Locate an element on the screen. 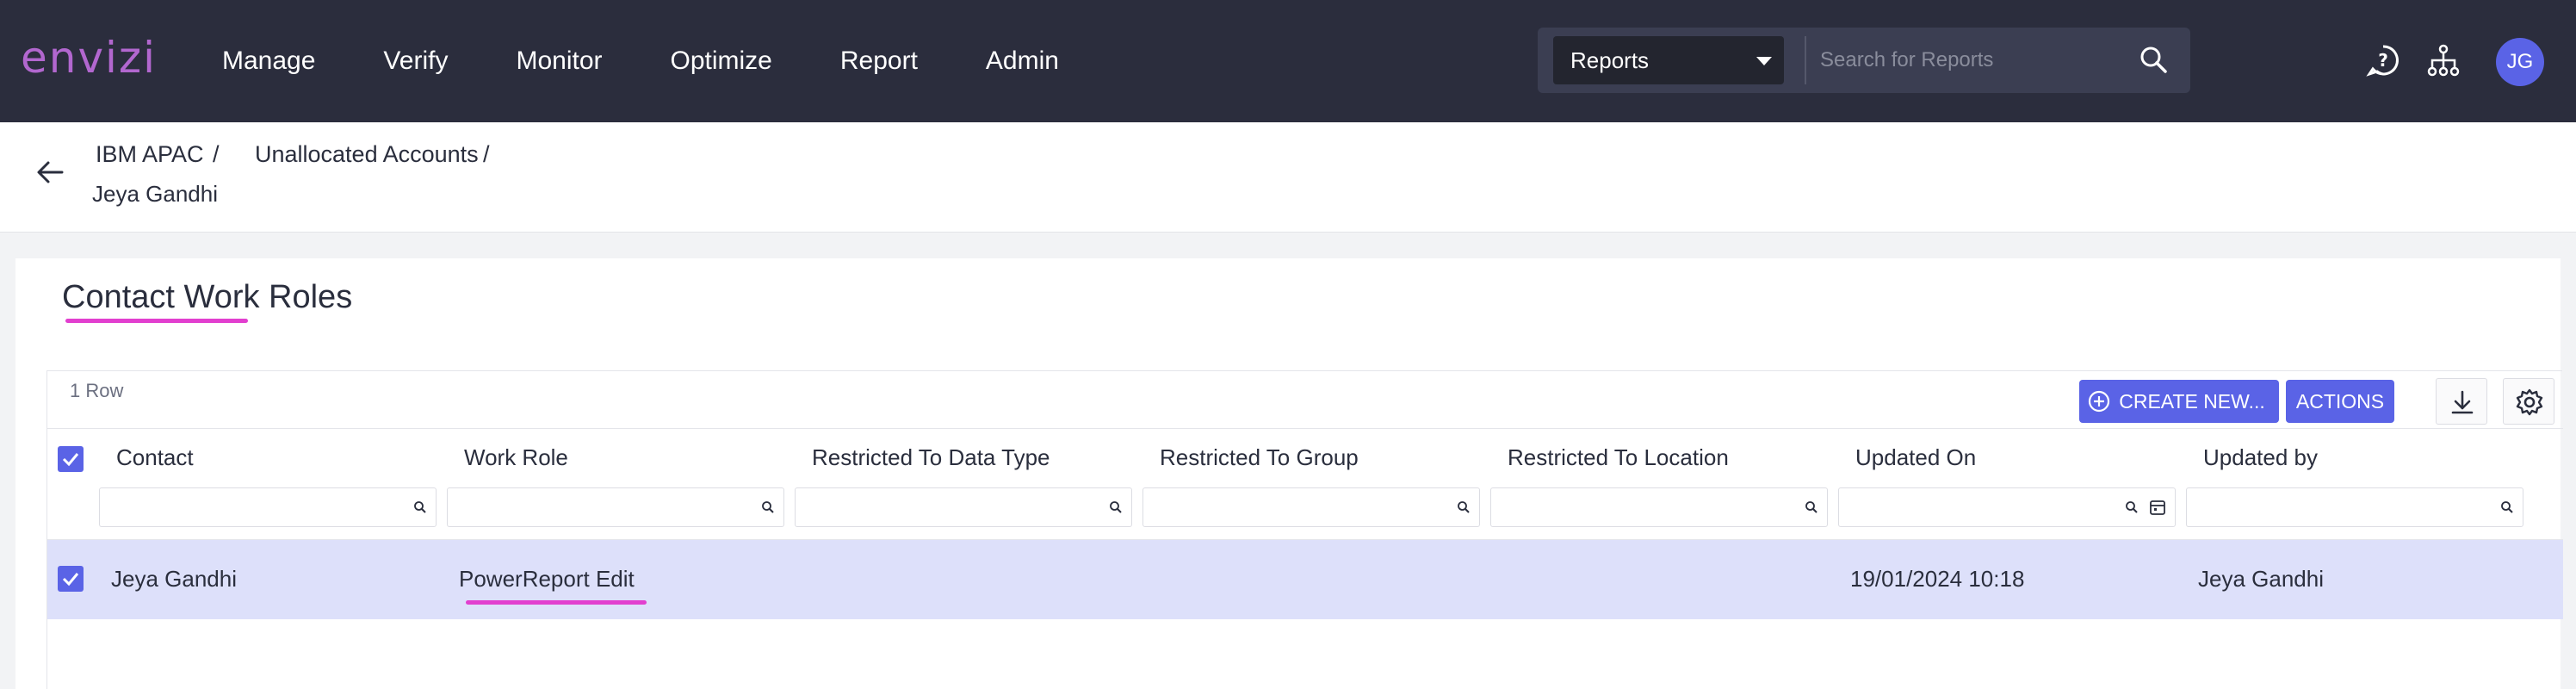  envizi-logo: envizi is located at coordinates (89, 58).